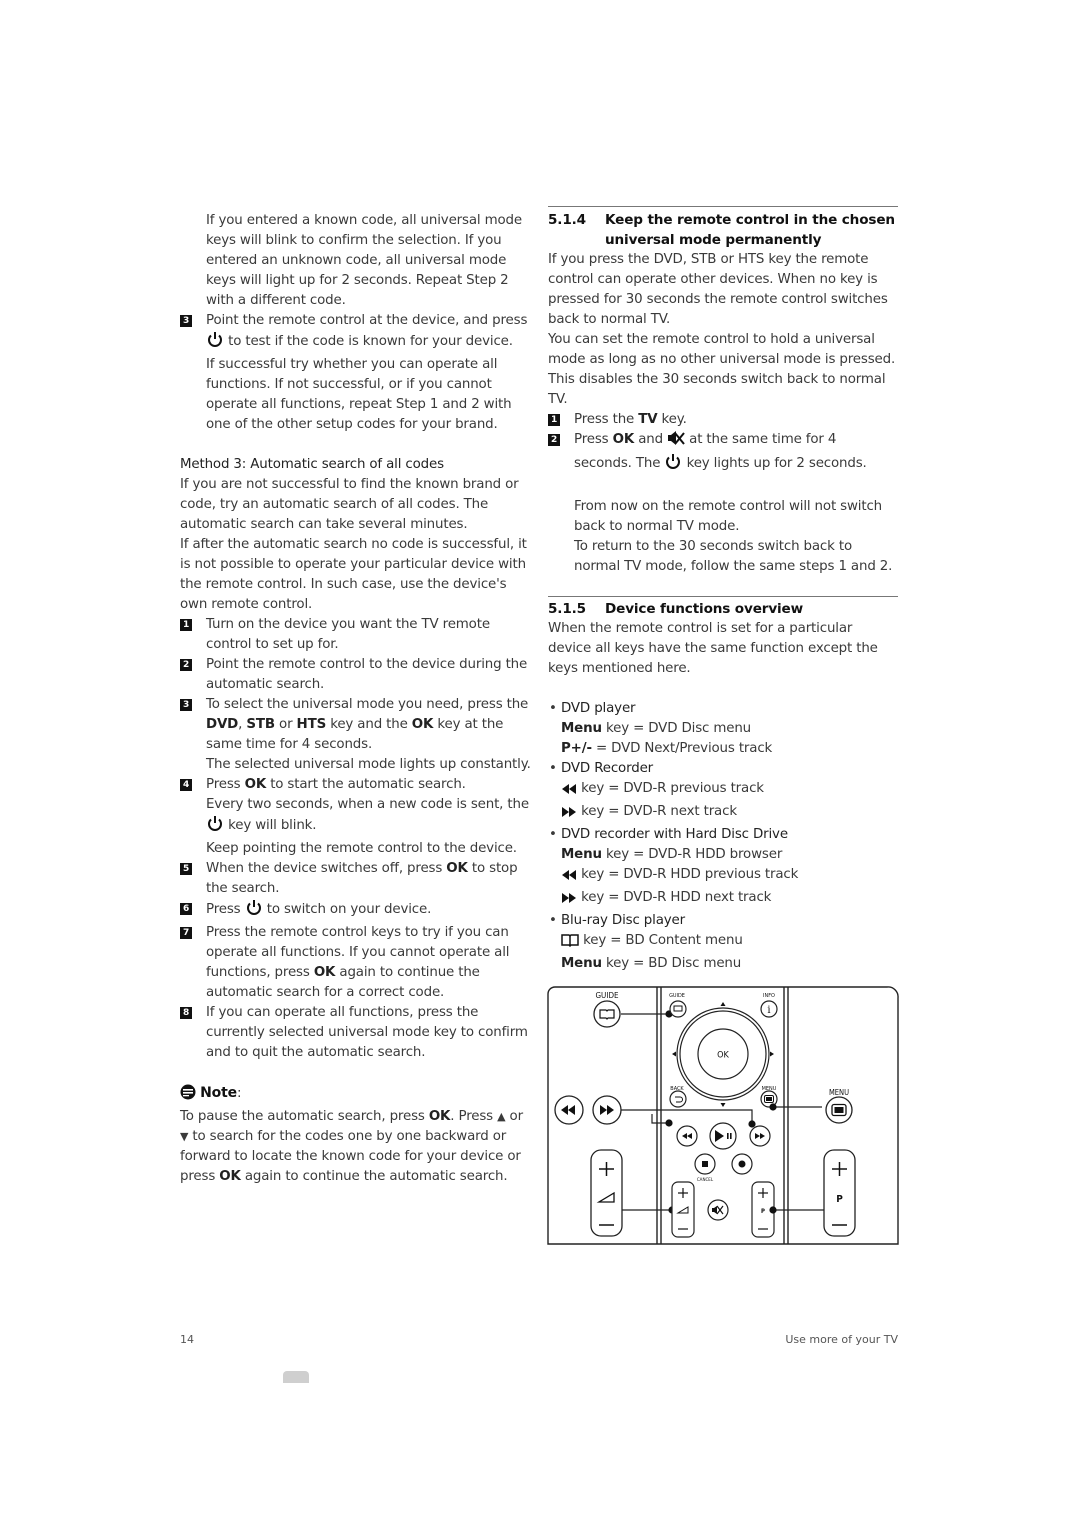 The width and height of the screenshot is (1080, 1528). What do you see at coordinates (841, 1339) in the screenshot?
I see `footer-section-title: Use more of your TV` at bounding box center [841, 1339].